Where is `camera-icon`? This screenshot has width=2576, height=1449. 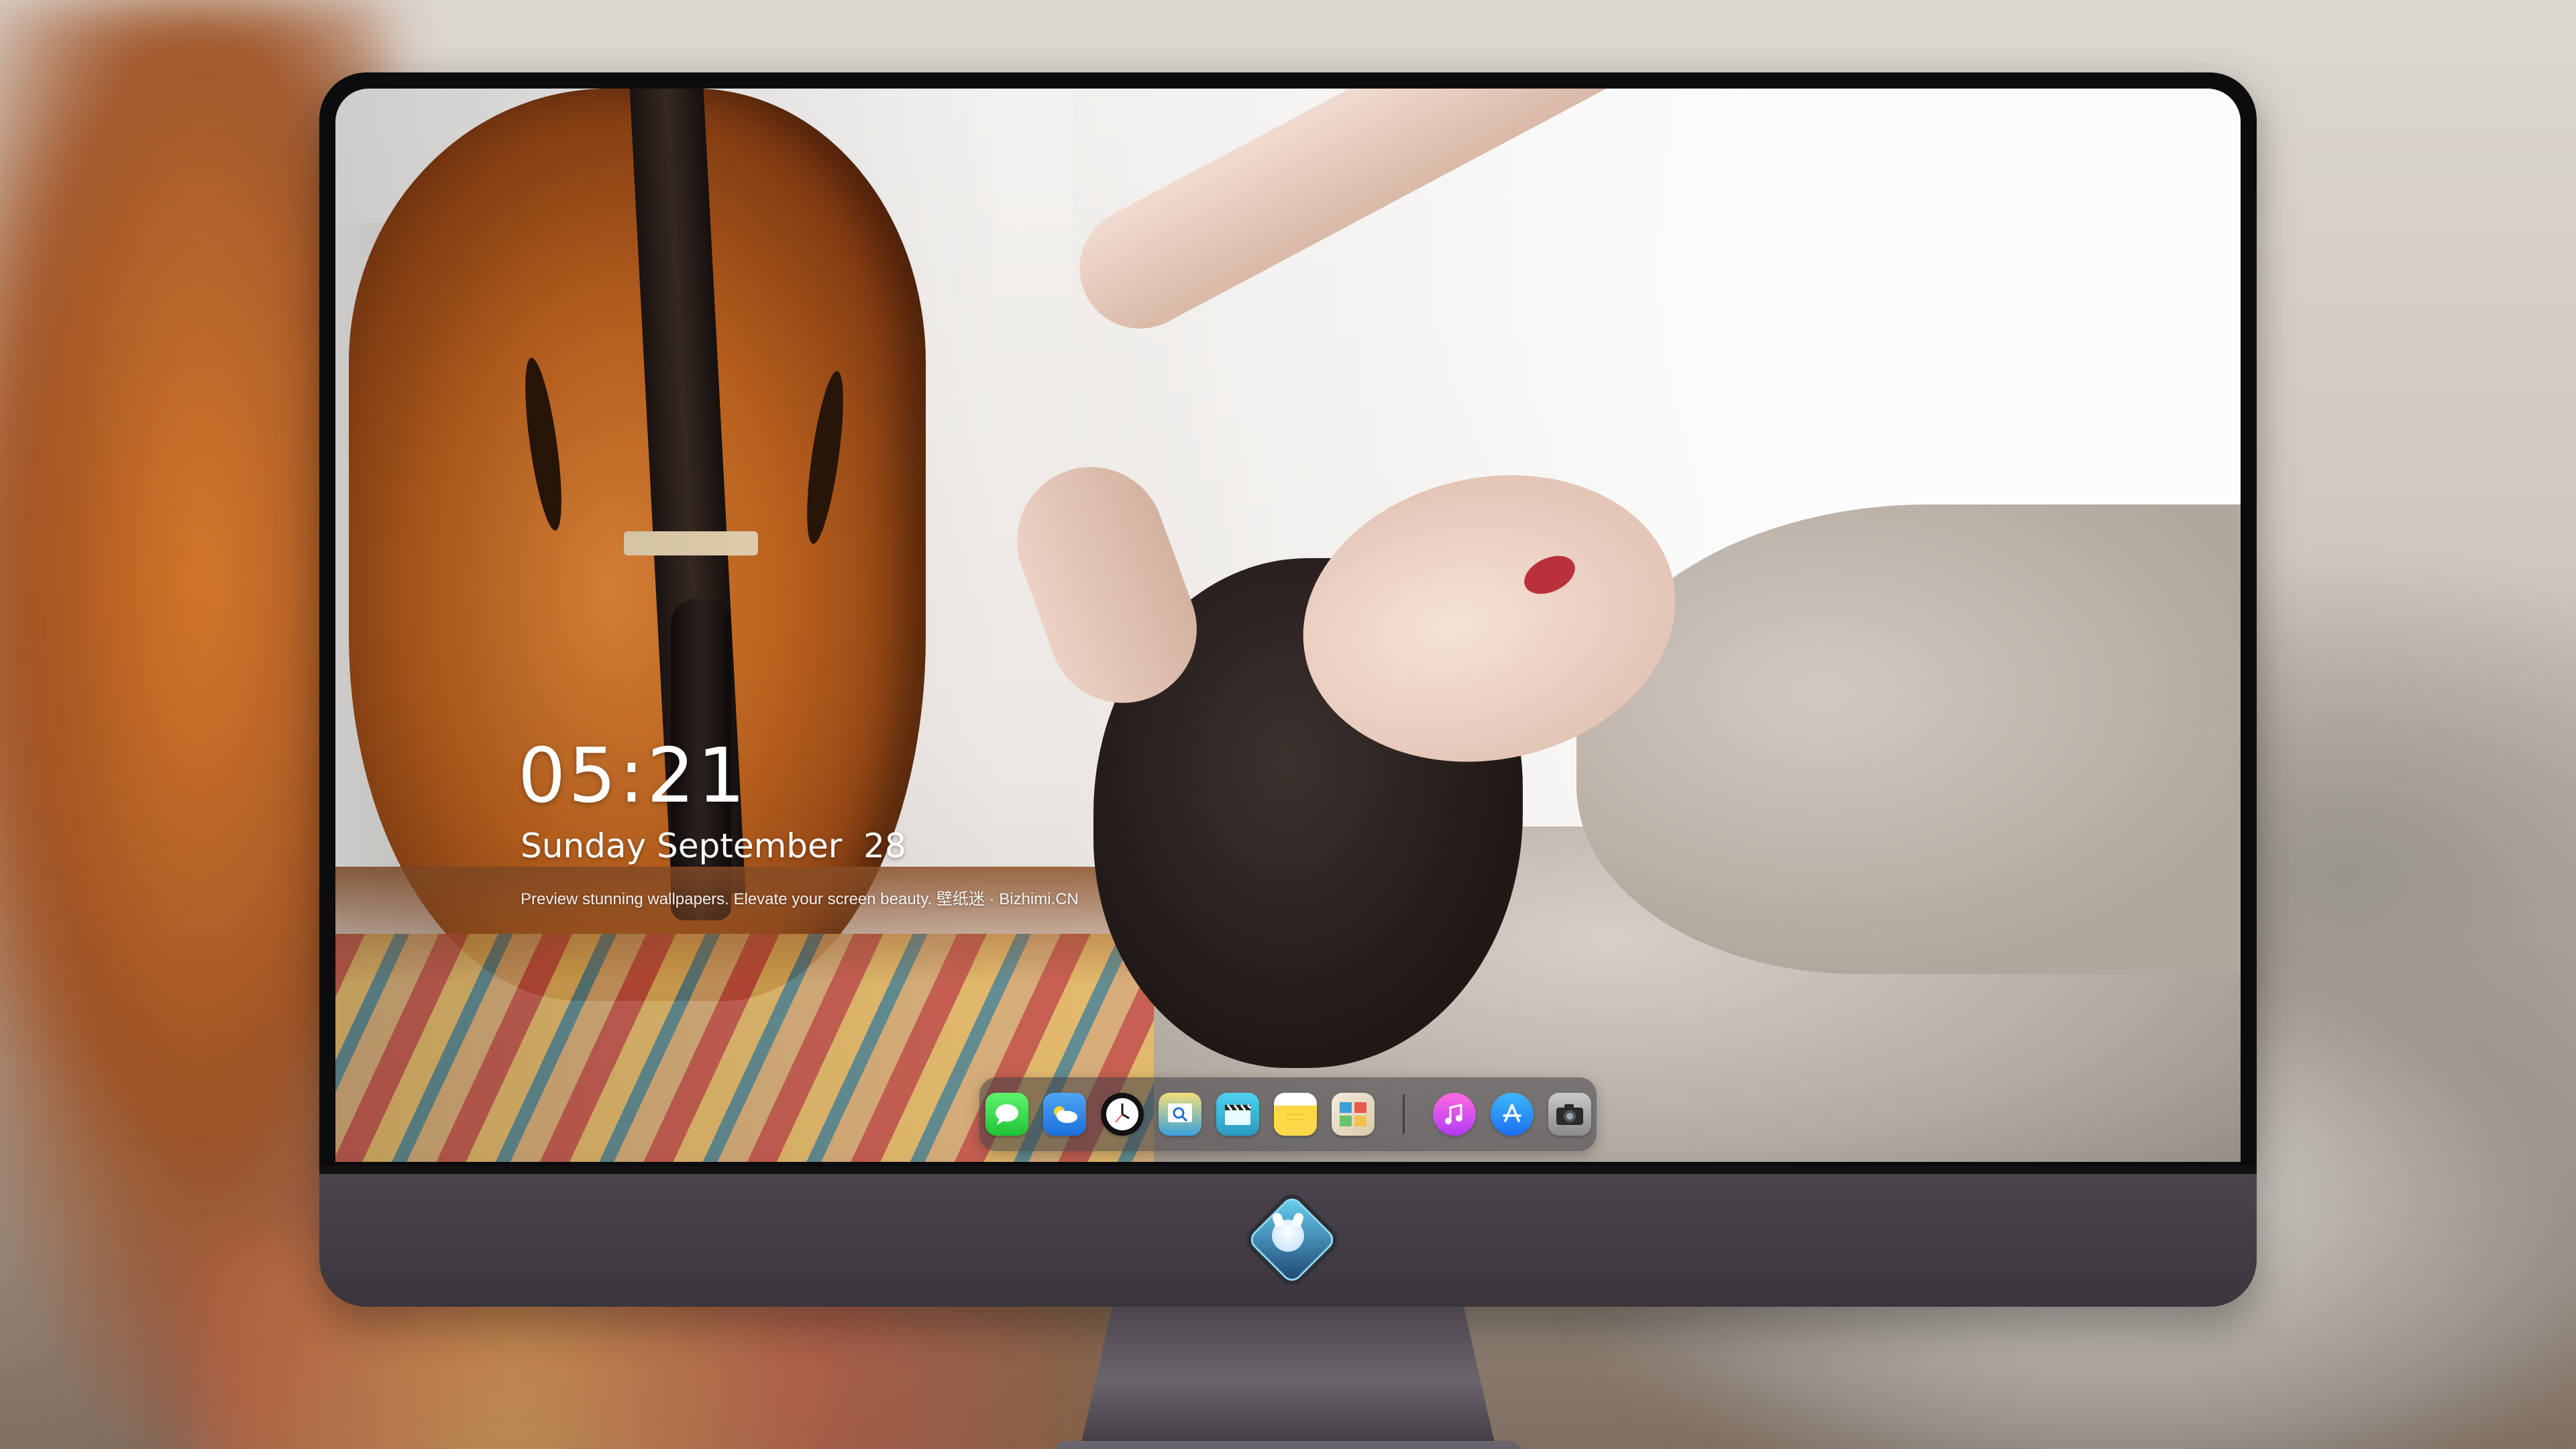
camera-icon is located at coordinates (1569, 1114).